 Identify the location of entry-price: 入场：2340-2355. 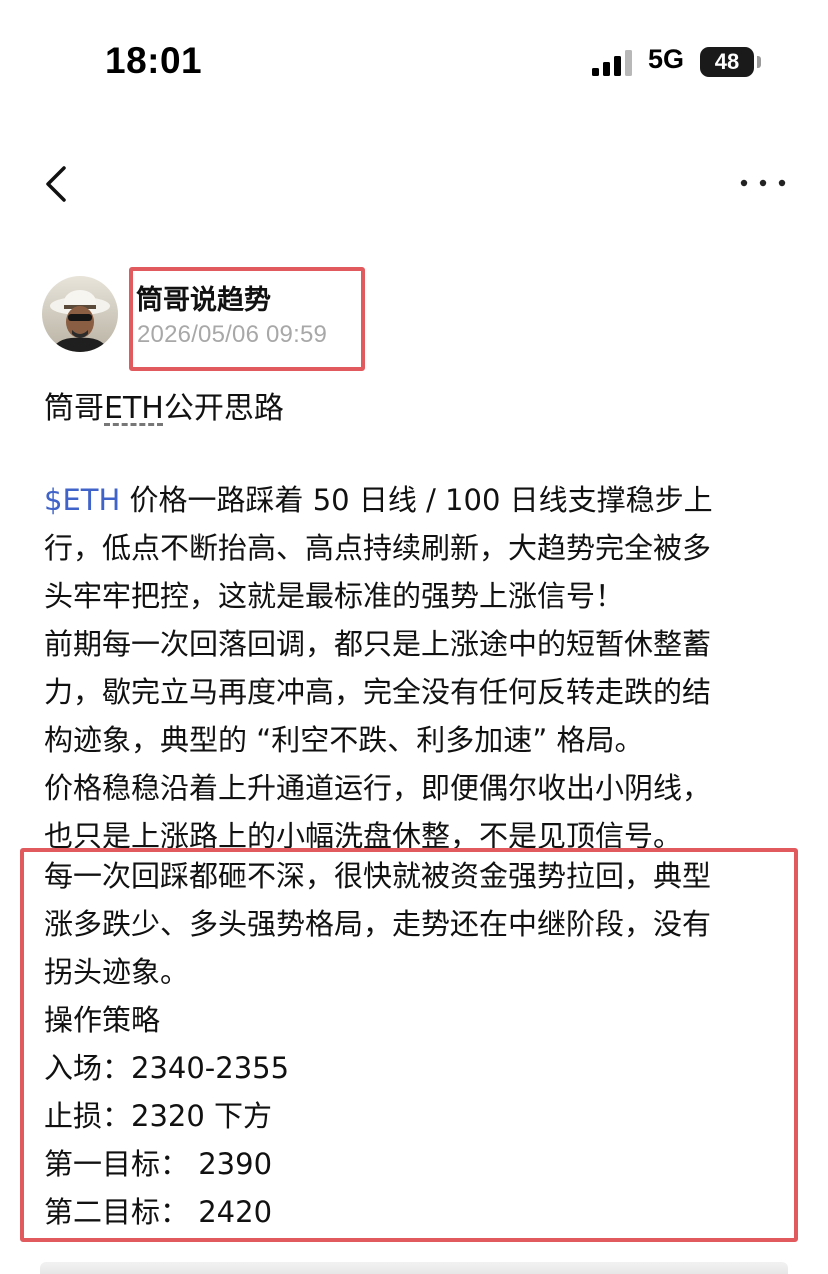
(167, 1068).